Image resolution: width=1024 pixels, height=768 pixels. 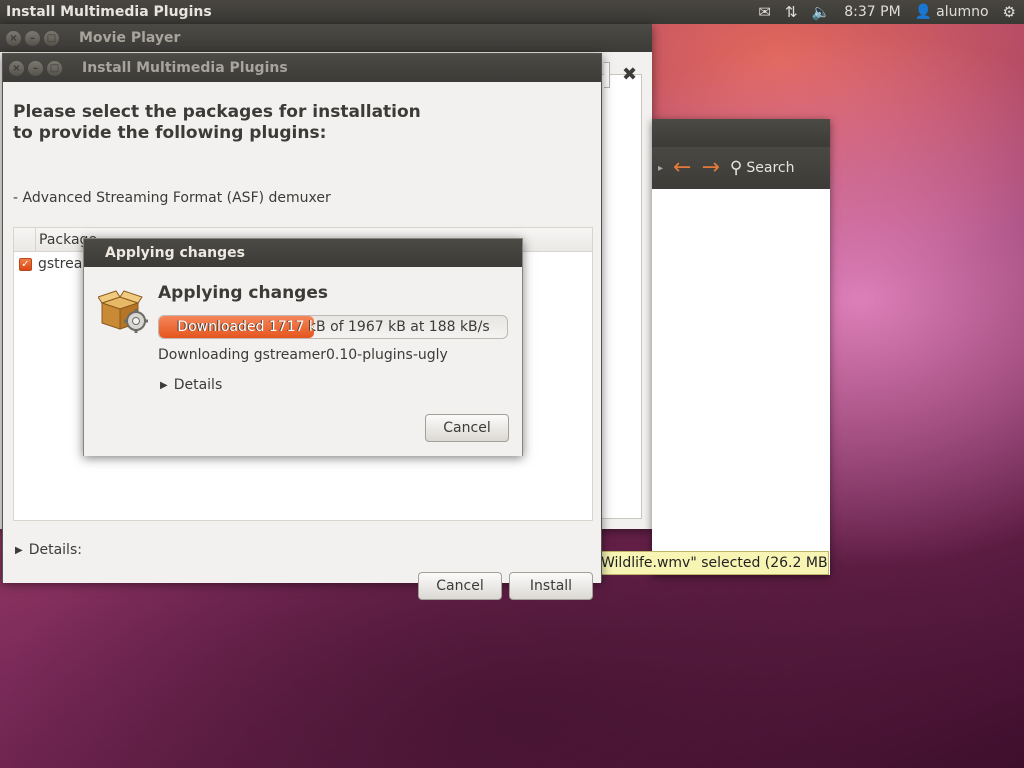 I want to click on install-plugins-title: Install Multimedia Plugins, so click(x=185, y=68).